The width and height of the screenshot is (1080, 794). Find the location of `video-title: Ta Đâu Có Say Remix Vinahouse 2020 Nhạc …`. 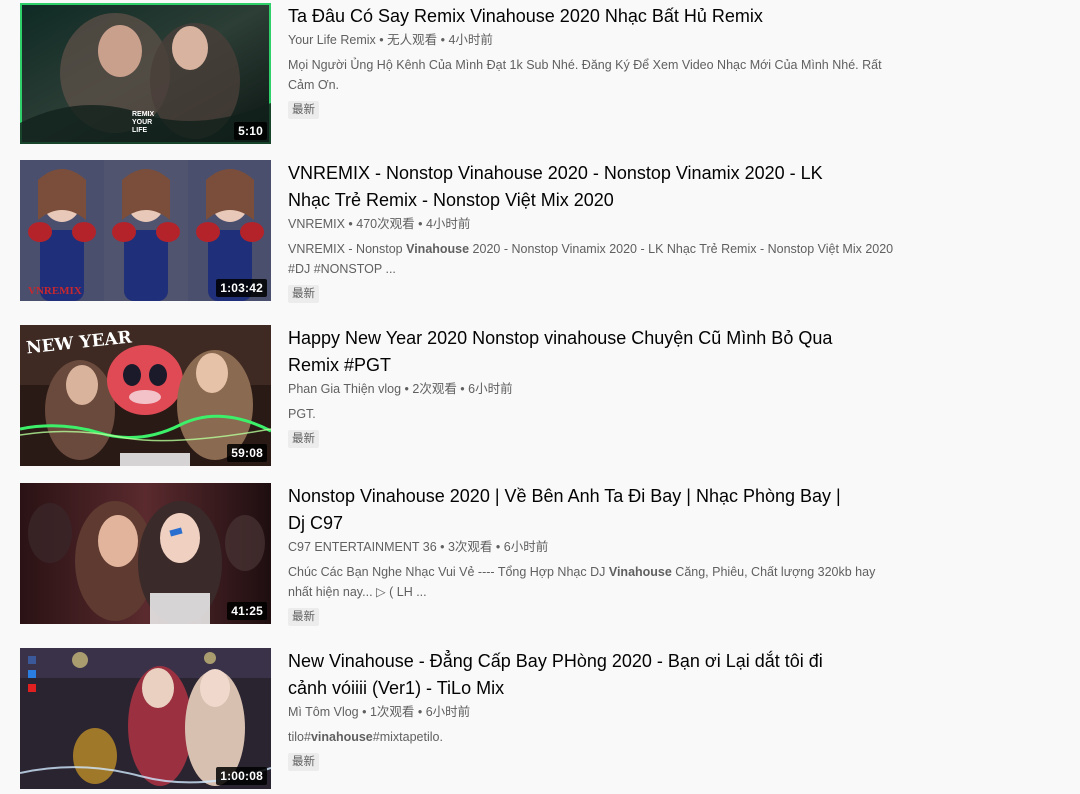

video-title: Ta Đâu Có Say Remix Vinahouse 2020 Nhạc … is located at coordinates (593, 16).